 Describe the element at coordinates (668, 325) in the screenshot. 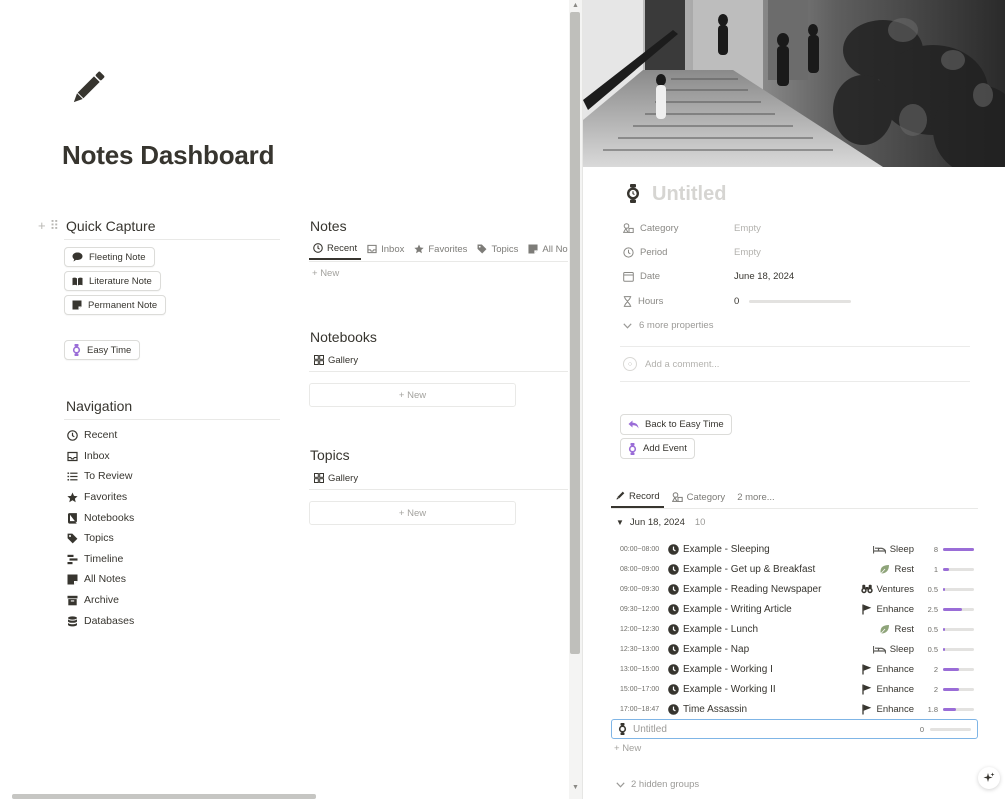

I see `more-properties-toggle: 6 more properties` at that location.